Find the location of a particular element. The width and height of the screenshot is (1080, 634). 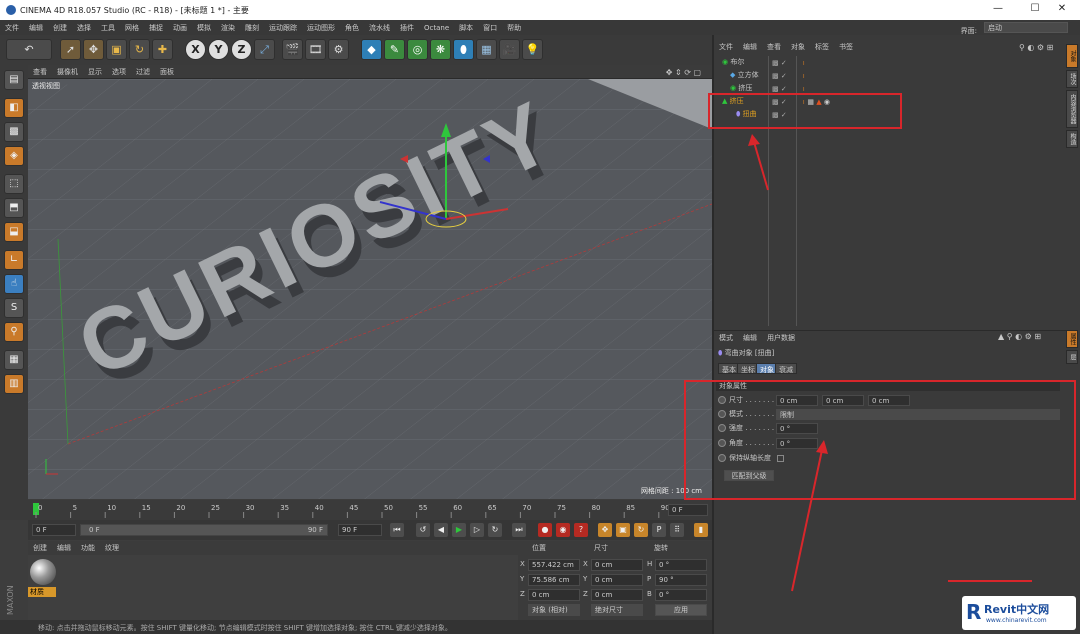

menu-sculpt: 雕刻 is located at coordinates (252, 26).